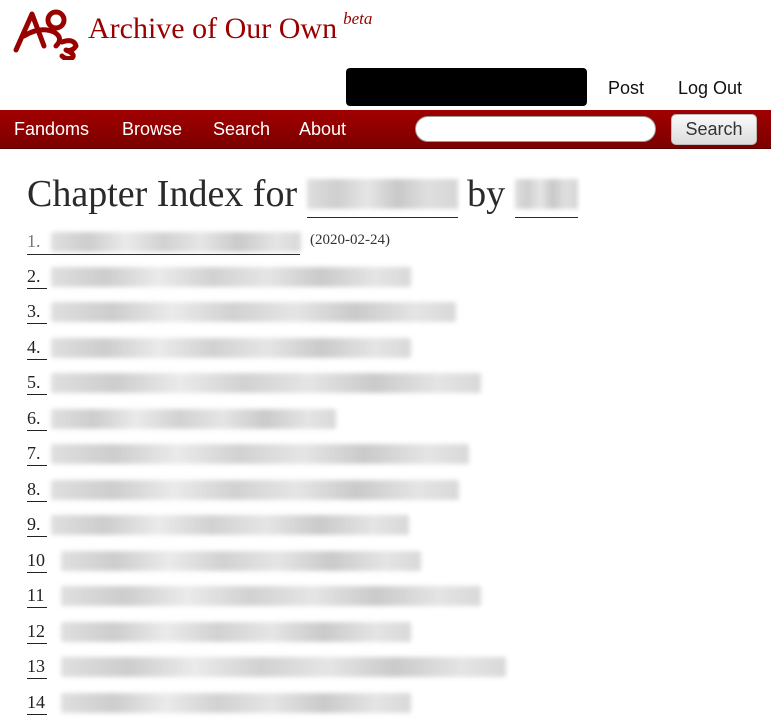  I want to click on search-input, so click(535, 129).